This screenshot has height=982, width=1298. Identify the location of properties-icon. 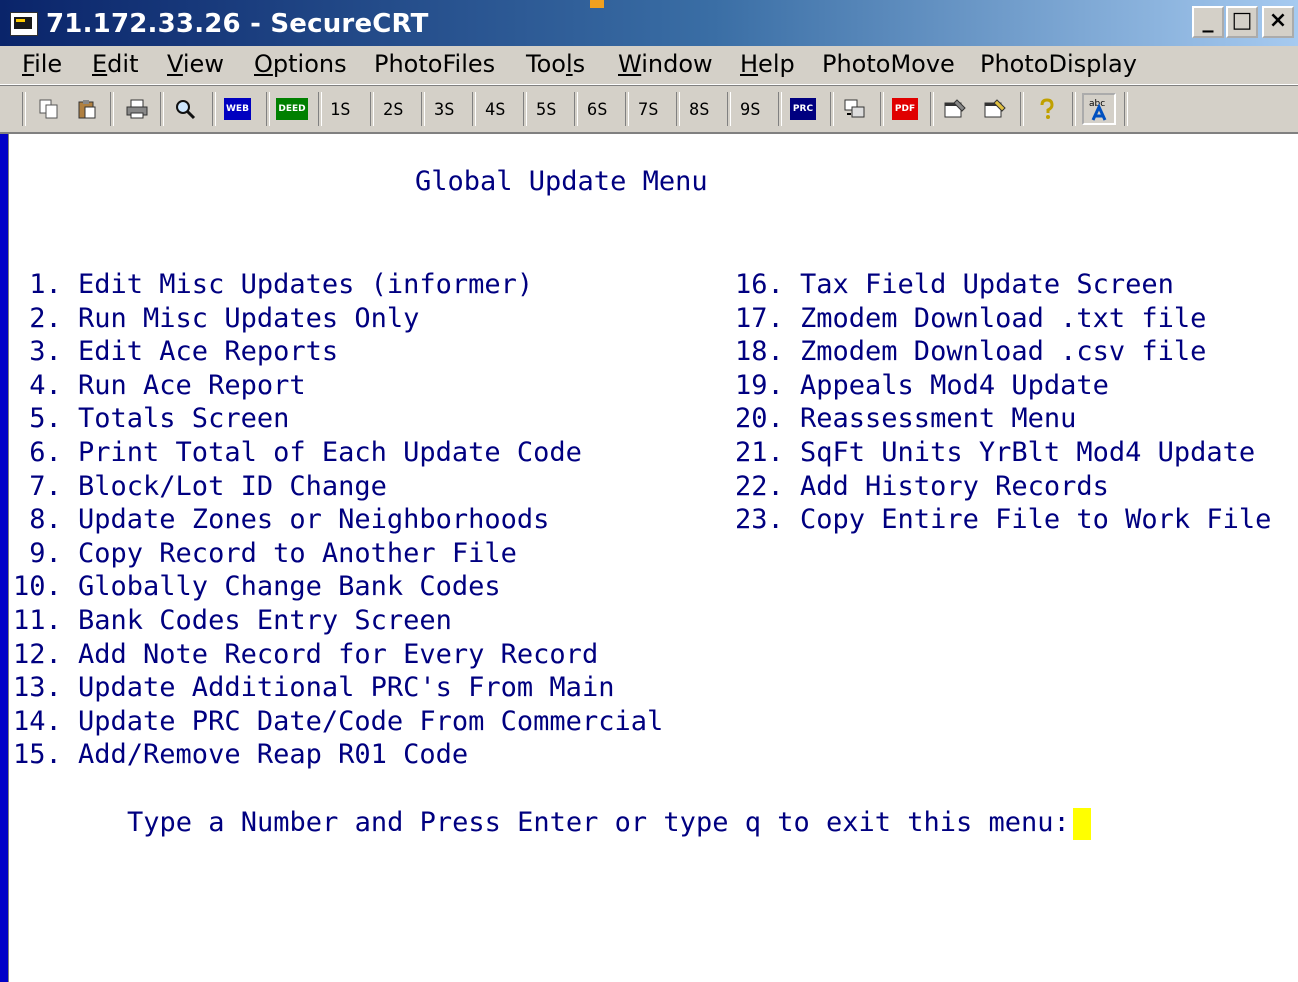
(955, 109).